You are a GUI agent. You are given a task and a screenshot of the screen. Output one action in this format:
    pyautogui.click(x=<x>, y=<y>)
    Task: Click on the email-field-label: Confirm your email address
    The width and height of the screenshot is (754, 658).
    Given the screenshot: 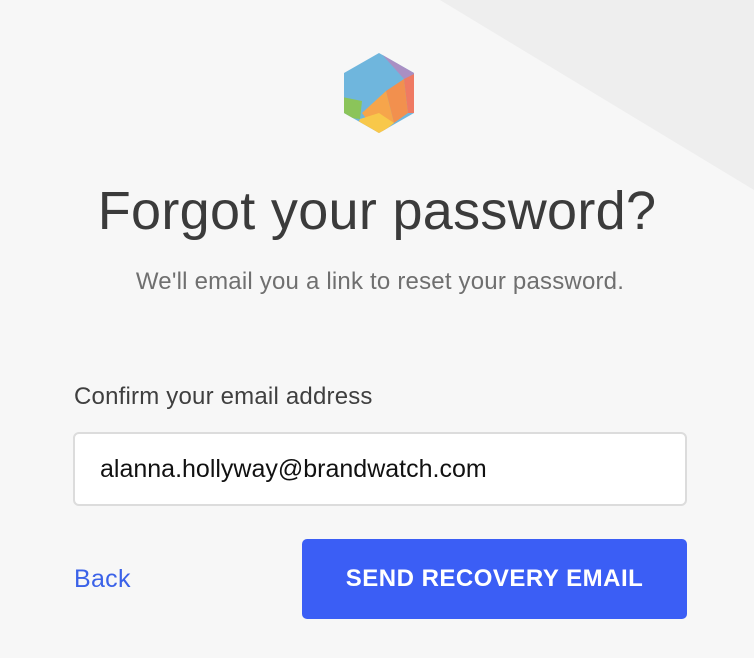 What is the action you would take?
    pyautogui.click(x=223, y=396)
    